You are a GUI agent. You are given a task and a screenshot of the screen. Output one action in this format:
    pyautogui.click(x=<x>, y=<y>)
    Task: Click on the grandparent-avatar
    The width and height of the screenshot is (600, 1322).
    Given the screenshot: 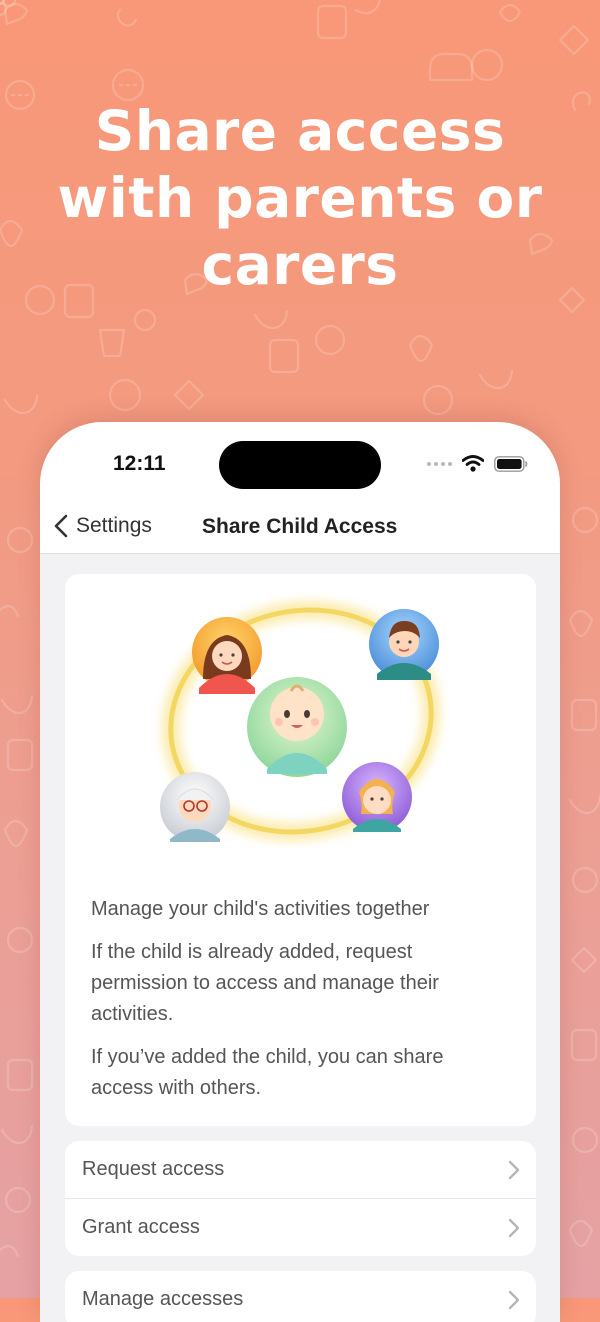 What is the action you would take?
    pyautogui.click(x=195, y=807)
    